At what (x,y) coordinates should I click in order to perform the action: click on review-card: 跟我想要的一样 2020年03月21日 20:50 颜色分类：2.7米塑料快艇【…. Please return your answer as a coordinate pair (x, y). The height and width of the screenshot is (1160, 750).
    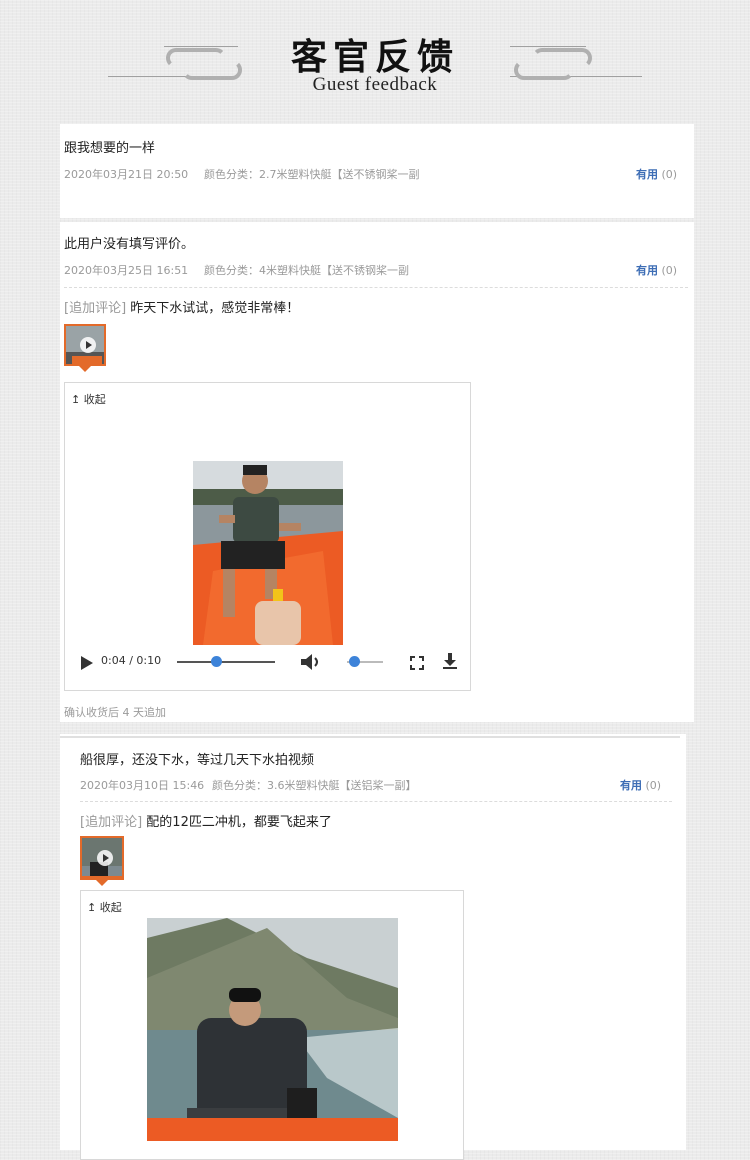
    Looking at the image, I should click on (377, 171).